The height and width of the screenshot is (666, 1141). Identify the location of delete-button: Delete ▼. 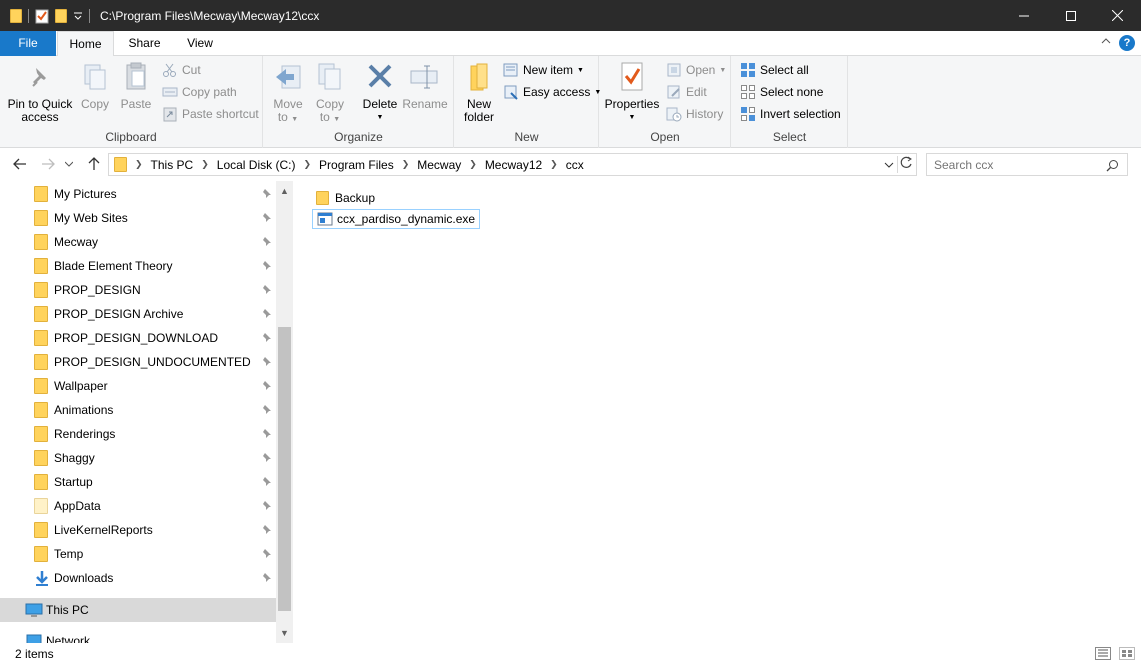
(380, 92).